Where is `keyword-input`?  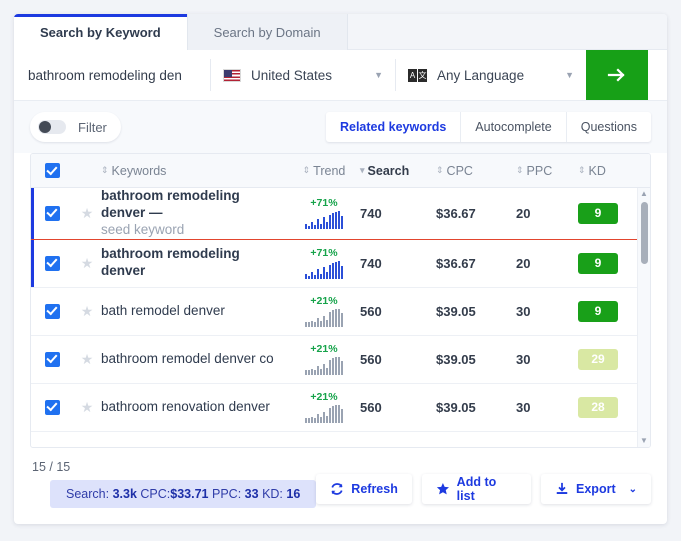
keyword-input is located at coordinates (112, 75).